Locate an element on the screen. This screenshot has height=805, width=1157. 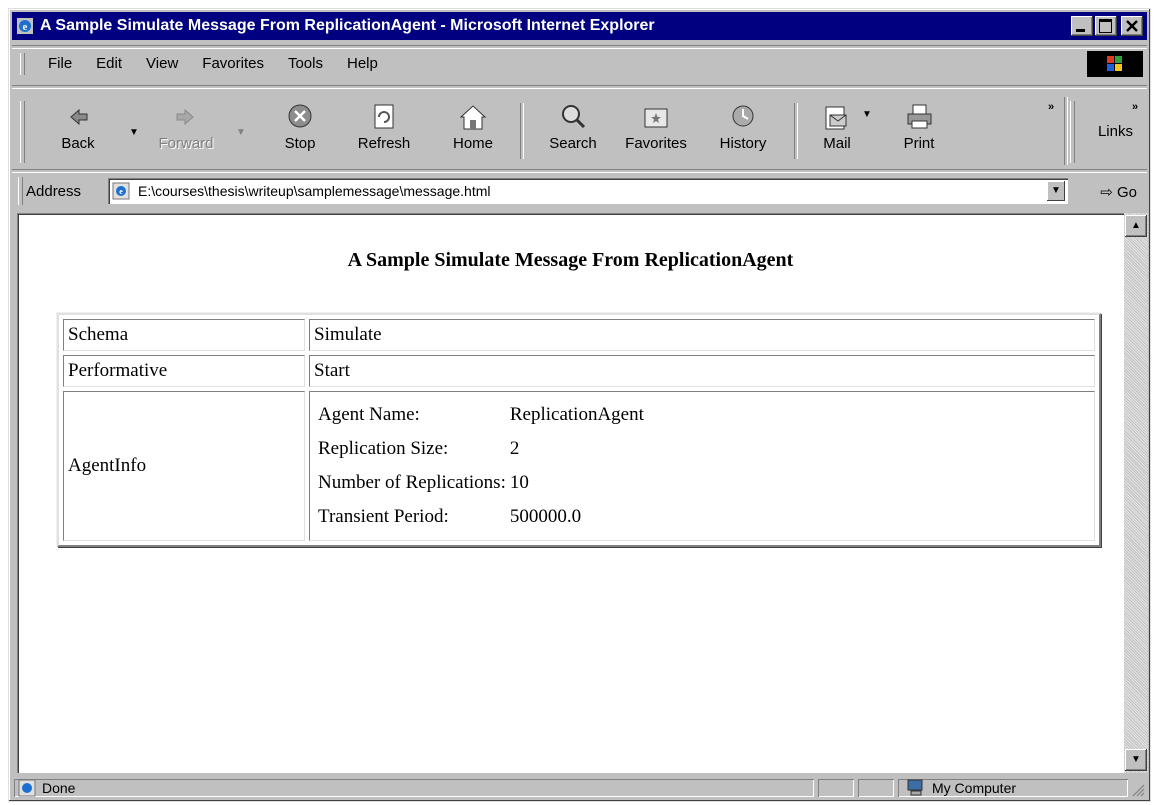
windows-flag-icon is located at coordinates (1114, 63).